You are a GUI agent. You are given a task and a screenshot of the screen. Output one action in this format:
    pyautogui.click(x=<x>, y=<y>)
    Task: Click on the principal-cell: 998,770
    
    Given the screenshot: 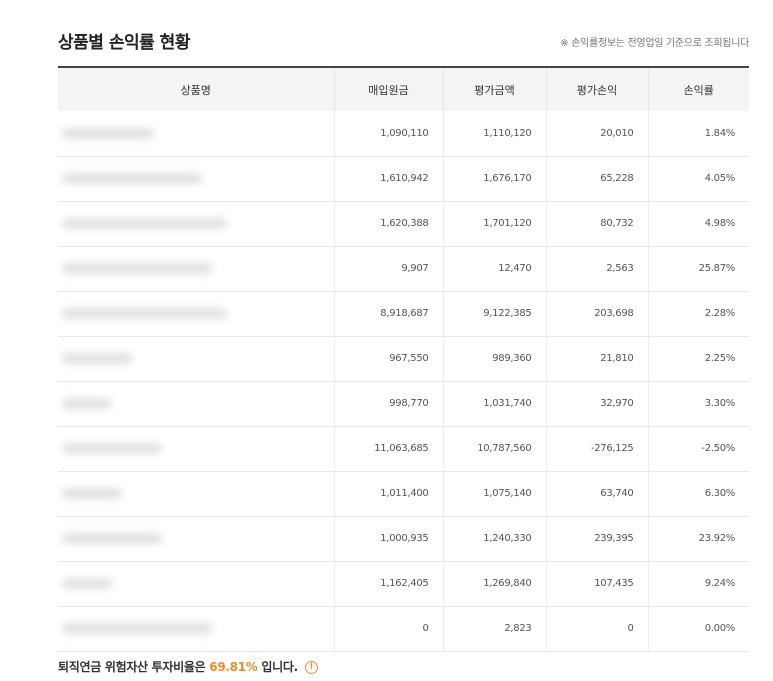 What is the action you would take?
    pyautogui.click(x=388, y=403)
    